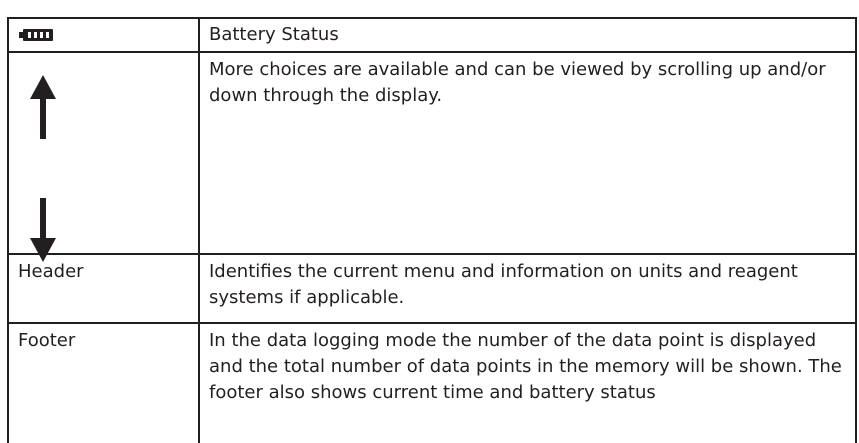 This screenshot has height=443, width=859. What do you see at coordinates (527, 35) in the screenshot?
I see `description-cell: Battery Status` at bounding box center [527, 35].